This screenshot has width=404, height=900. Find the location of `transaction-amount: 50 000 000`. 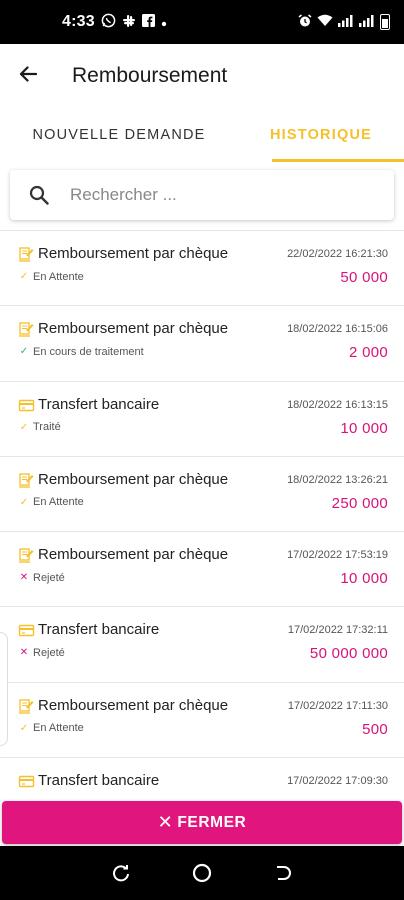

transaction-amount: 50 000 000 is located at coordinates (348, 654).